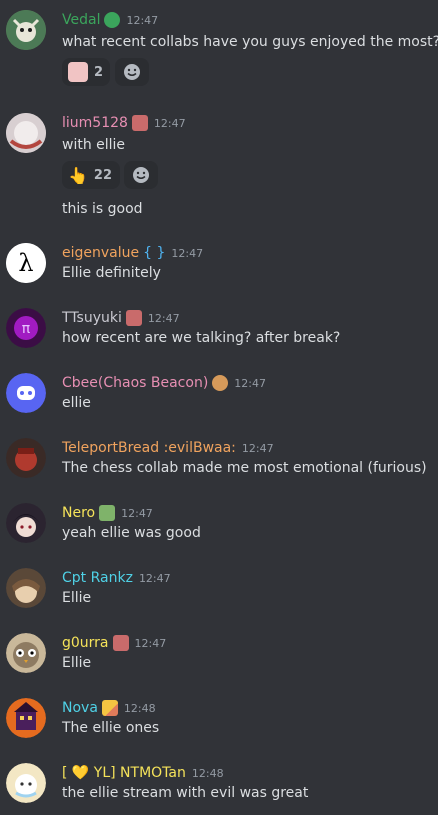 This screenshot has height=815, width=438. I want to click on reaction-button: 👆 22, so click(91, 175).